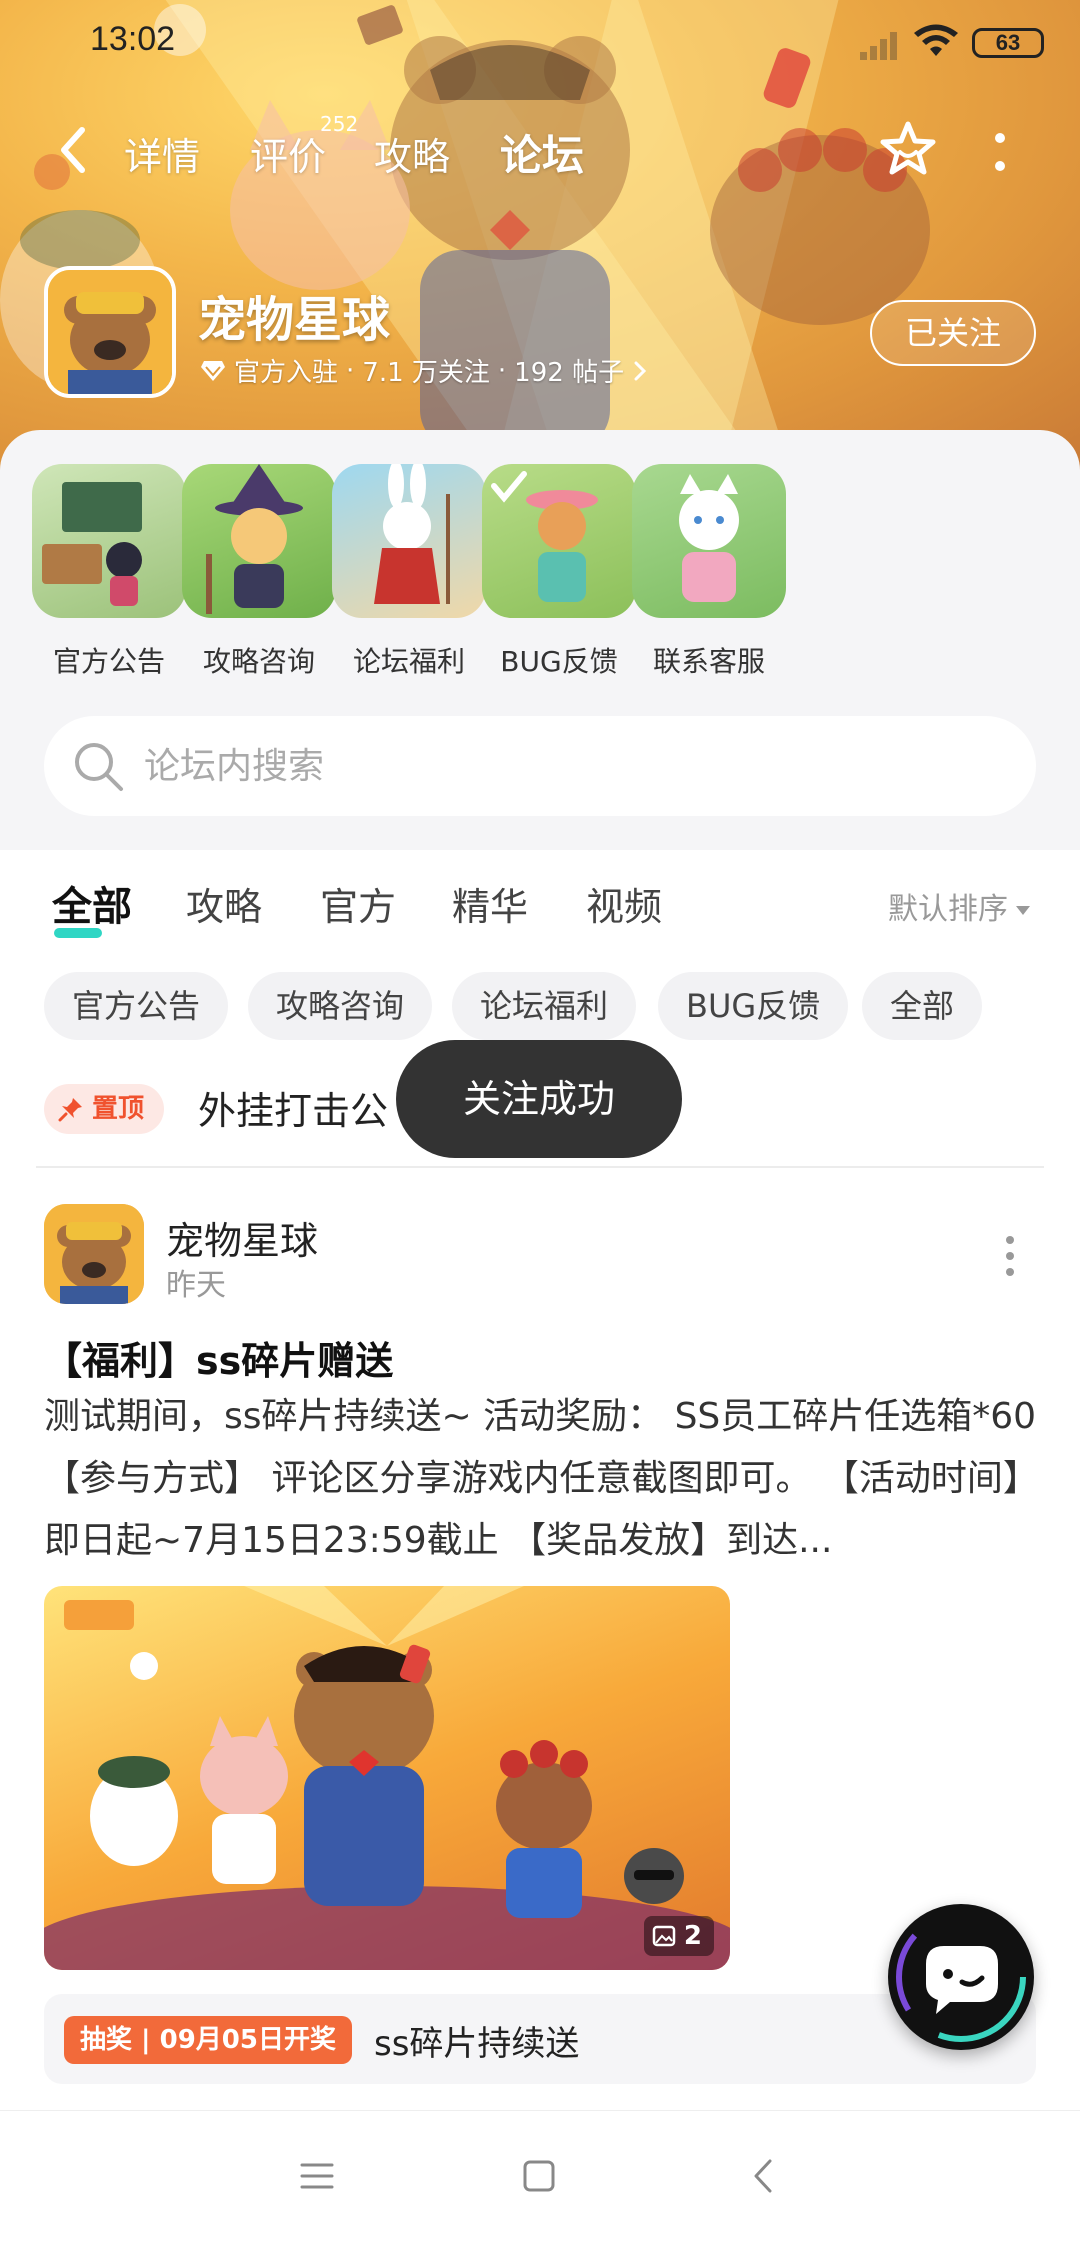 The height and width of the screenshot is (2244, 1080). Describe the element at coordinates (953, 333) in the screenshot. I see `follow-button: 已关注` at that location.